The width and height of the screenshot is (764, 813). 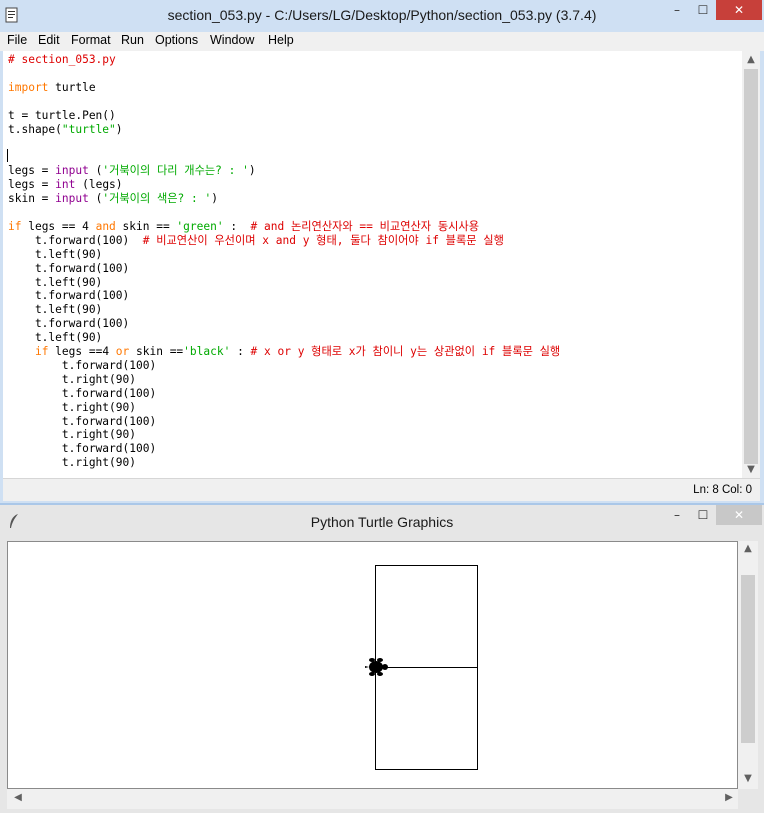 I want to click on status-bar: Ln: 8 Col: 0, so click(x=381, y=489).